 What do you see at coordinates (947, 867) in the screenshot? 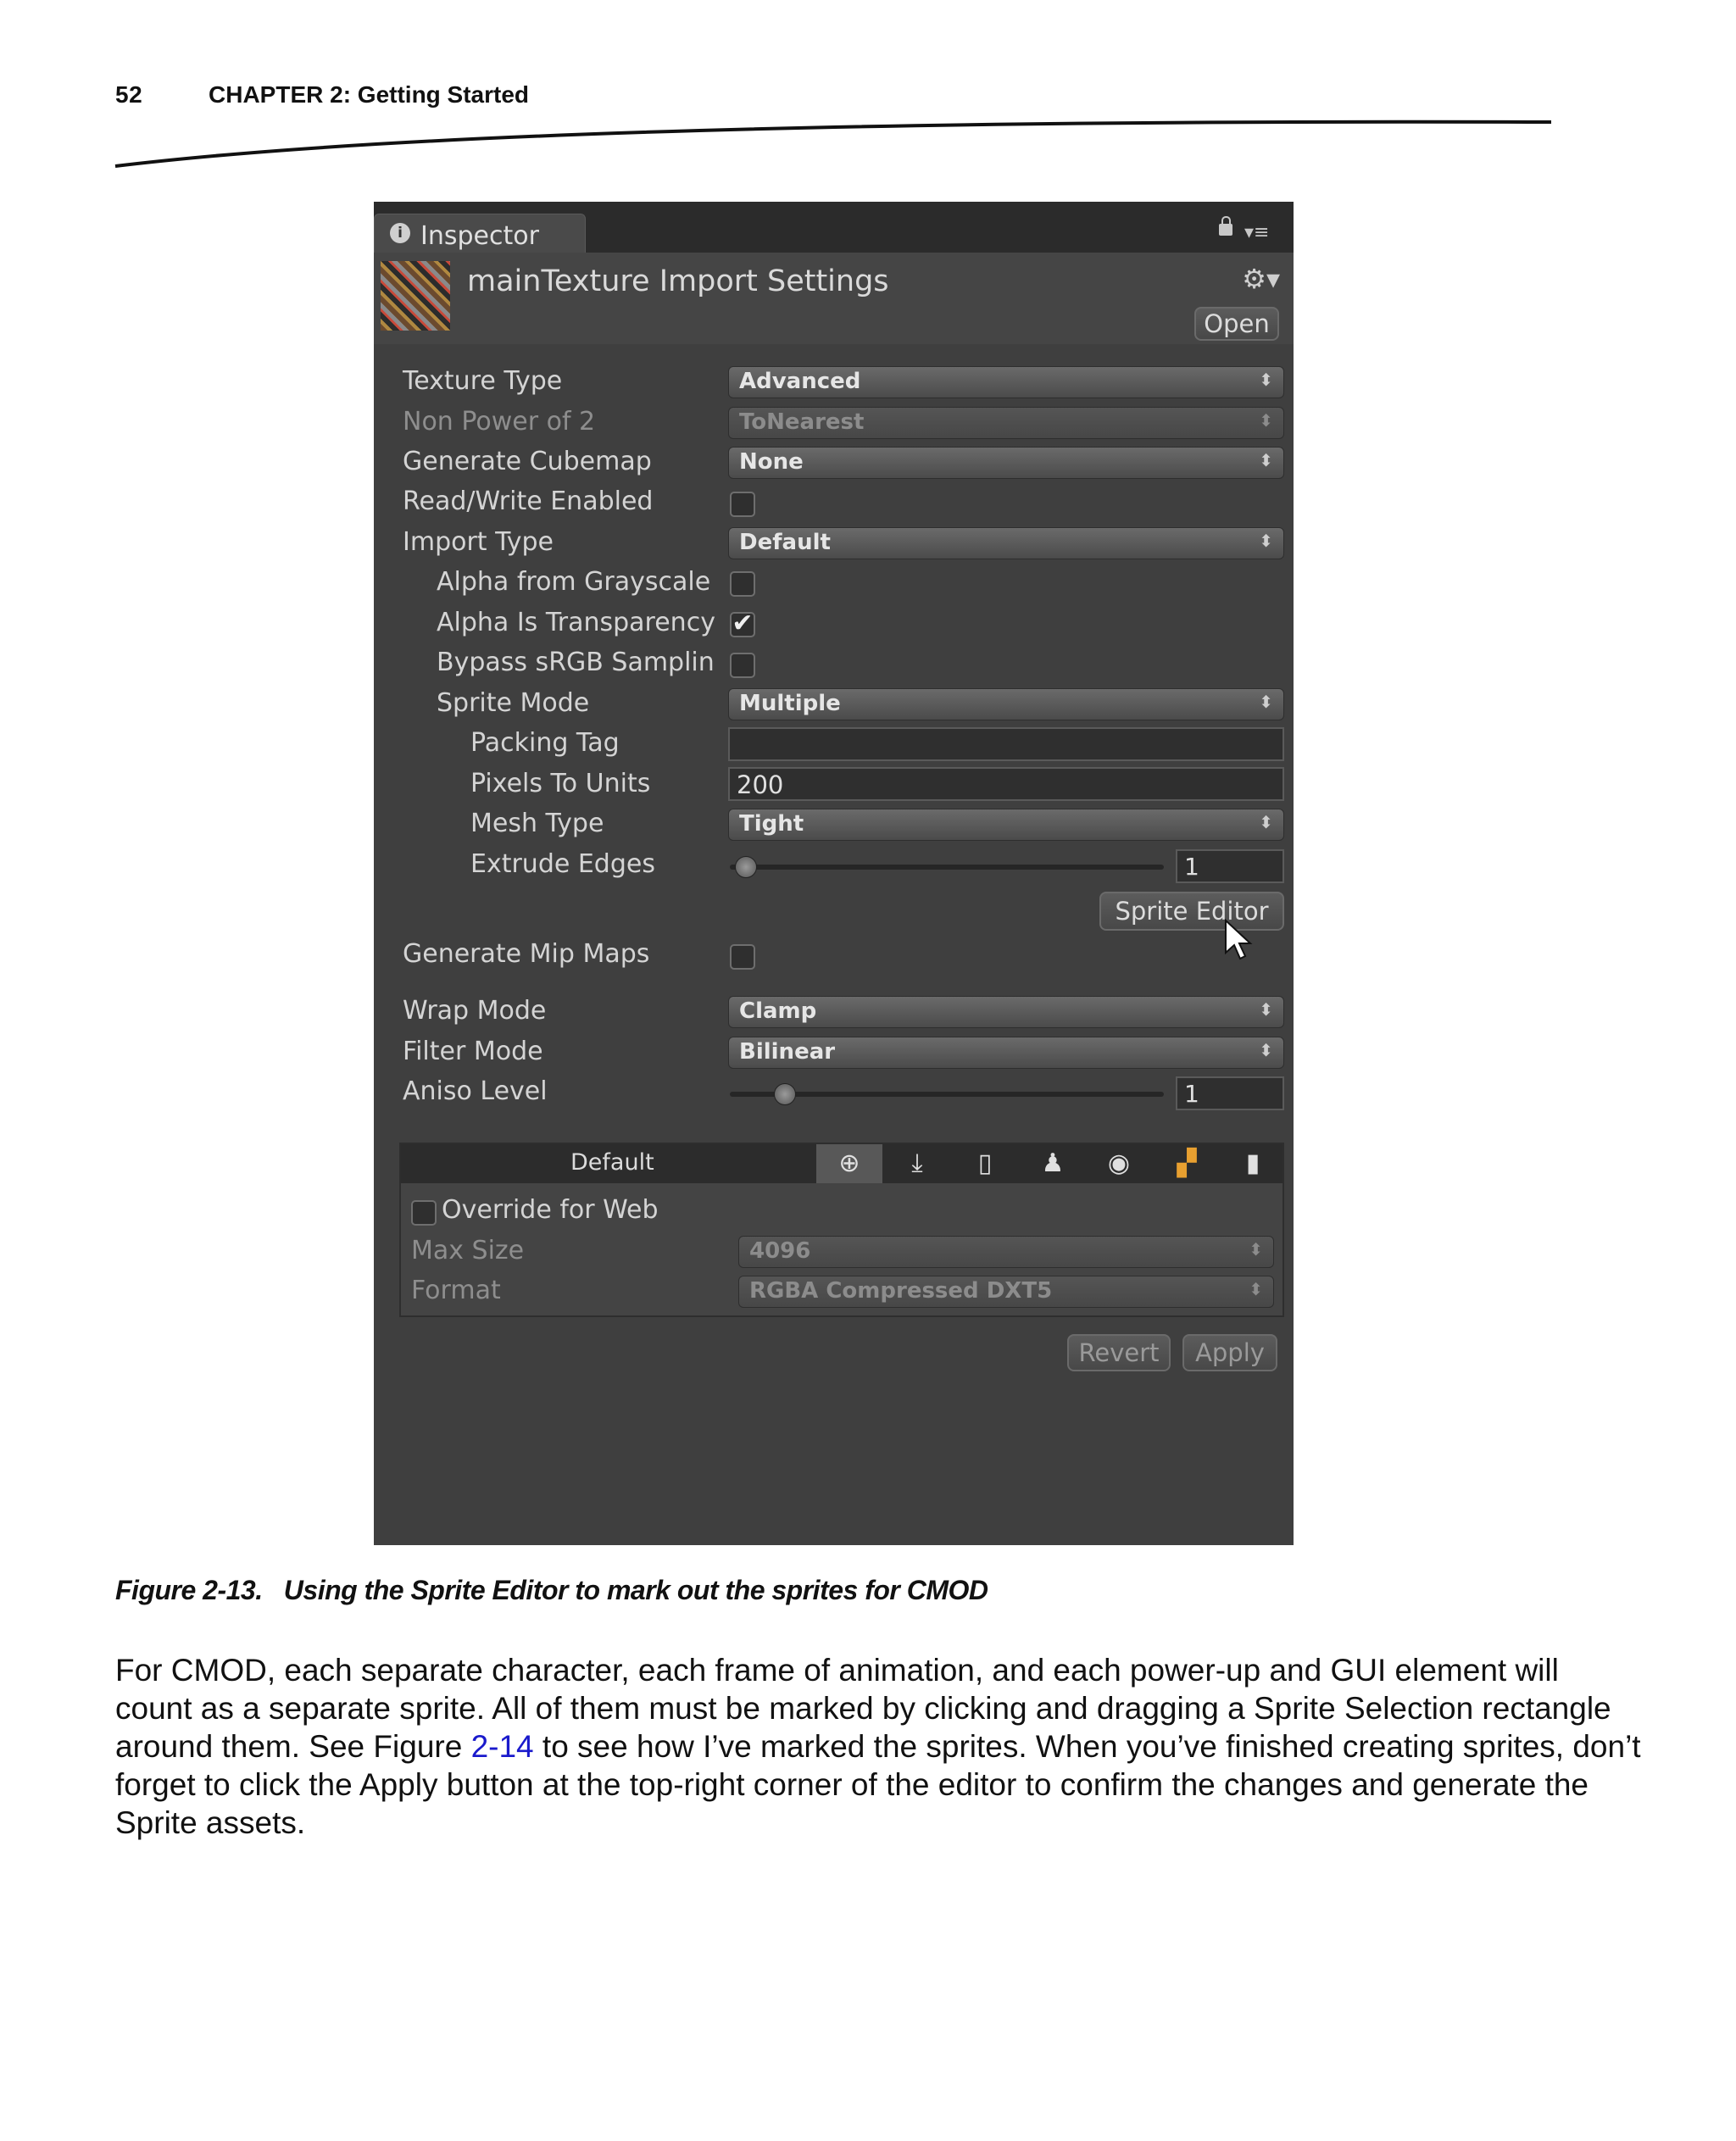
I see `extrude-edges-slider` at bounding box center [947, 867].